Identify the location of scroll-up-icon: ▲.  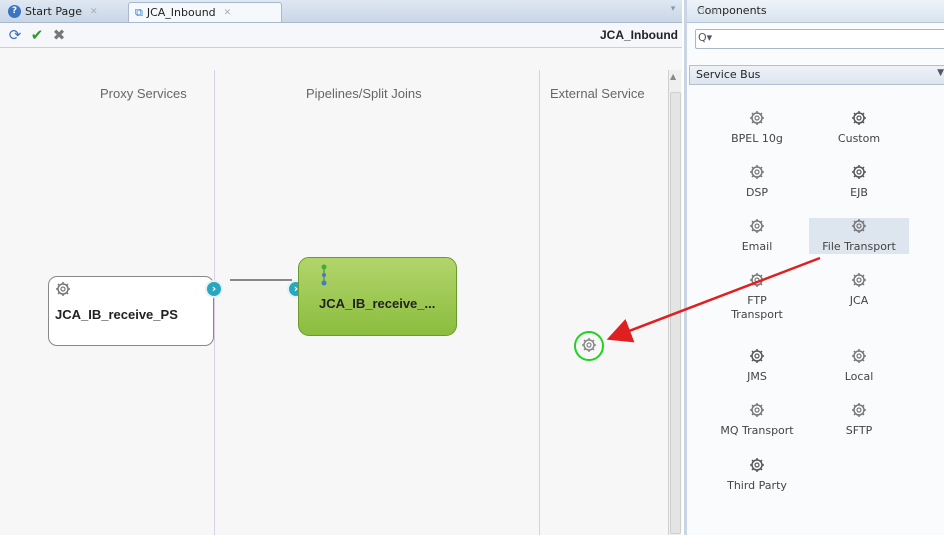
(673, 76).